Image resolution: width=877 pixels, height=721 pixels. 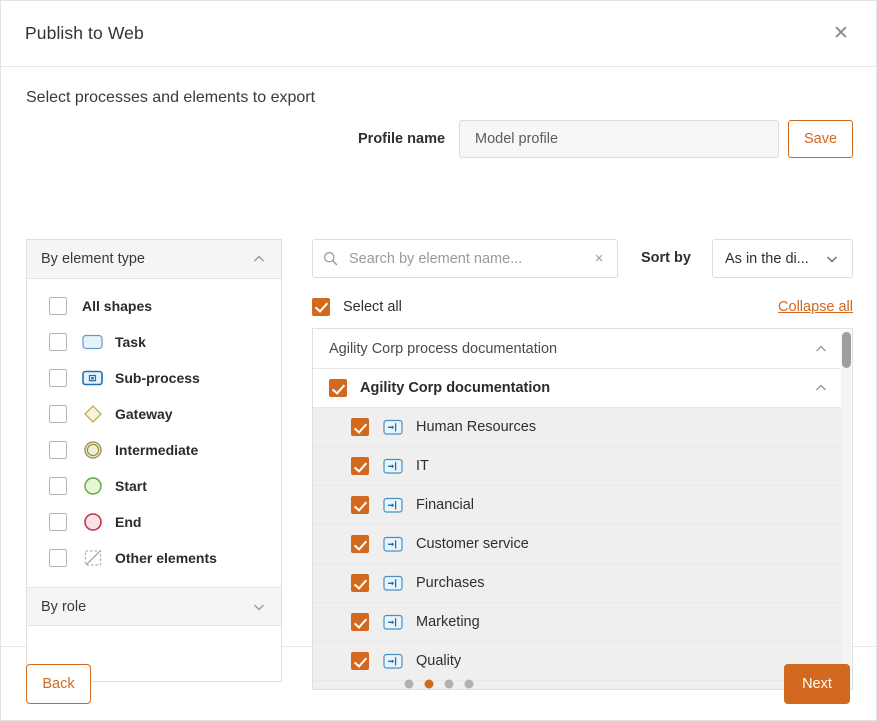 I want to click on collapse-all-link: Collapse all, so click(x=815, y=307).